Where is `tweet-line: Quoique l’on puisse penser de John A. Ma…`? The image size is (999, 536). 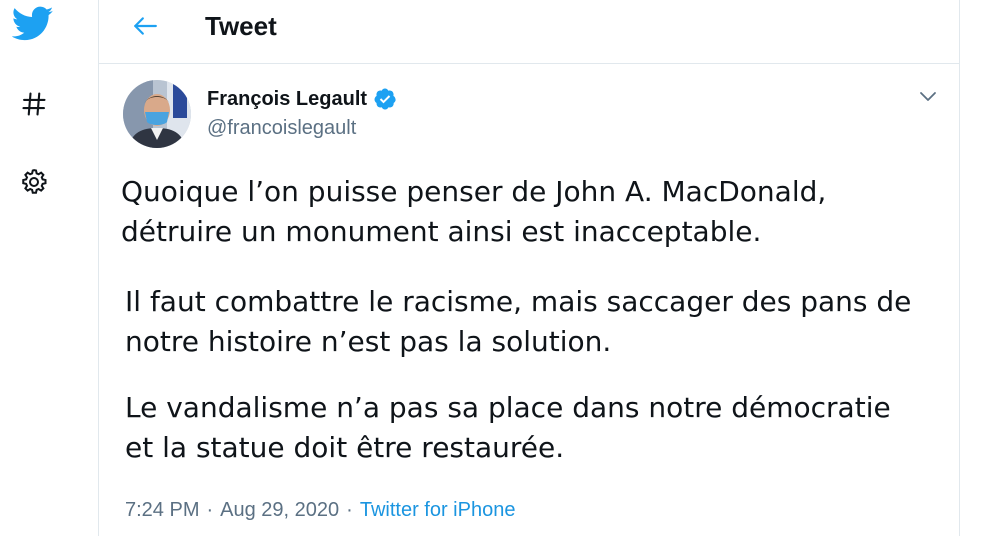 tweet-line: Quoique l’on puisse penser de John A. Ma… is located at coordinates (474, 191).